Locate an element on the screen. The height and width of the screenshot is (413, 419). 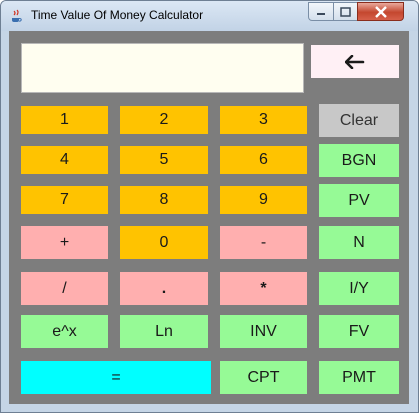
inv-button: INV is located at coordinates (263, 331).